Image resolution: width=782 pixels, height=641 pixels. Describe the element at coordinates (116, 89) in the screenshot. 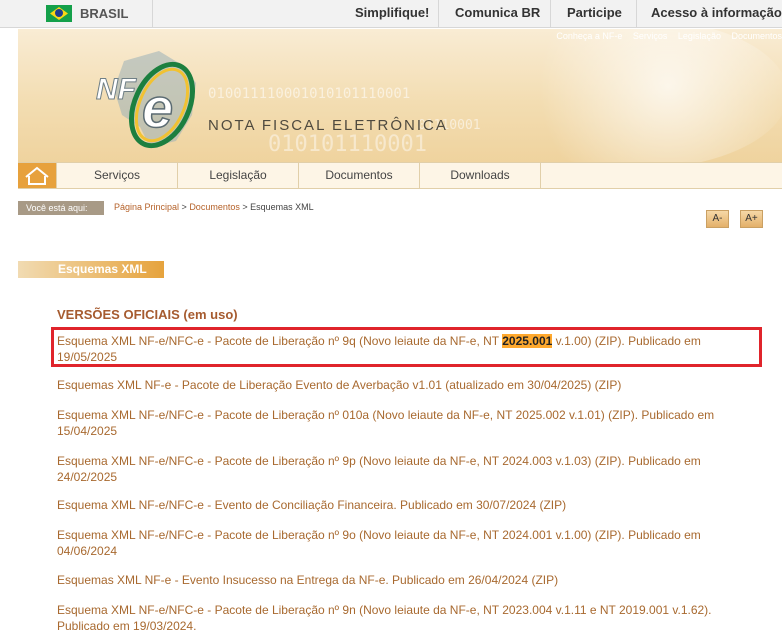

I see `svg-text: NF` at that location.